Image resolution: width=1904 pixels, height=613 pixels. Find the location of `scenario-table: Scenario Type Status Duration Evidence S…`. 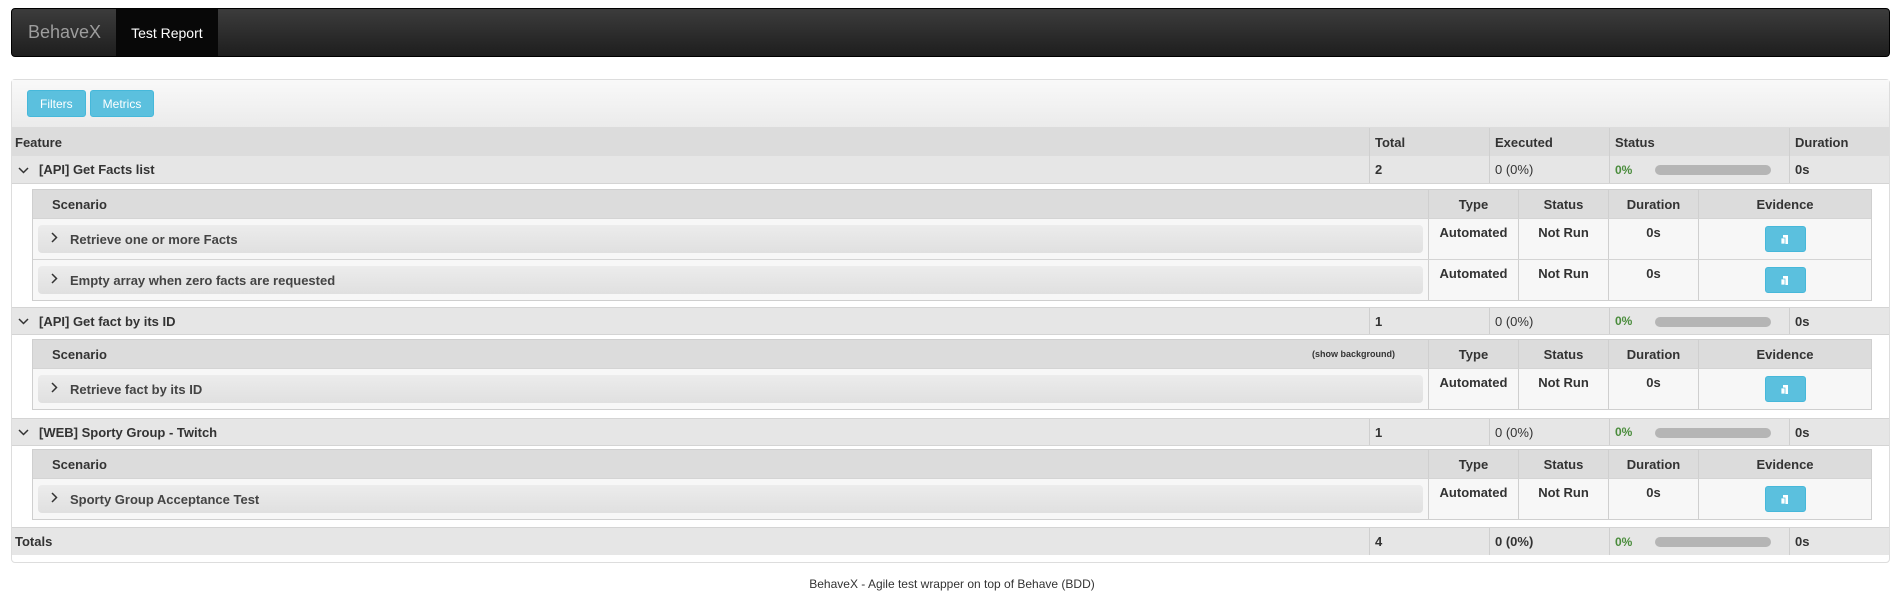

scenario-table: Scenario Type Status Duration Evidence S… is located at coordinates (952, 484).